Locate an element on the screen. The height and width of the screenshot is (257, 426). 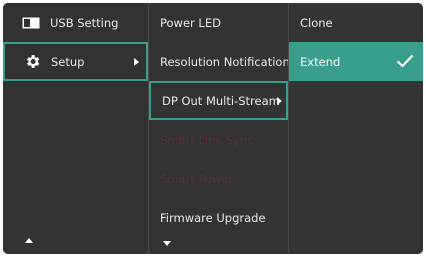
menu-item-resolution-notification: Resolution Notification is located at coordinates (219, 61).